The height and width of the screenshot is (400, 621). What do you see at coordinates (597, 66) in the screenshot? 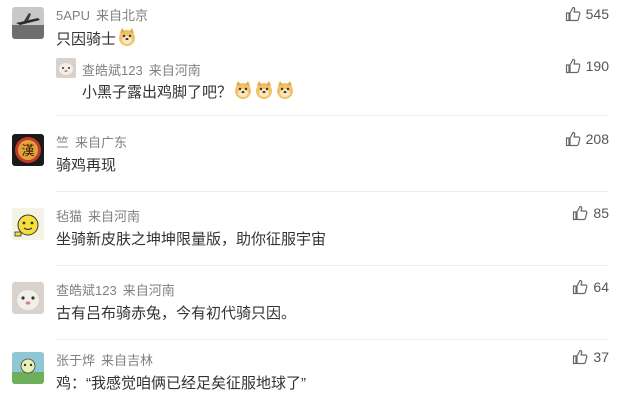
I see `like-count: 190` at bounding box center [597, 66].